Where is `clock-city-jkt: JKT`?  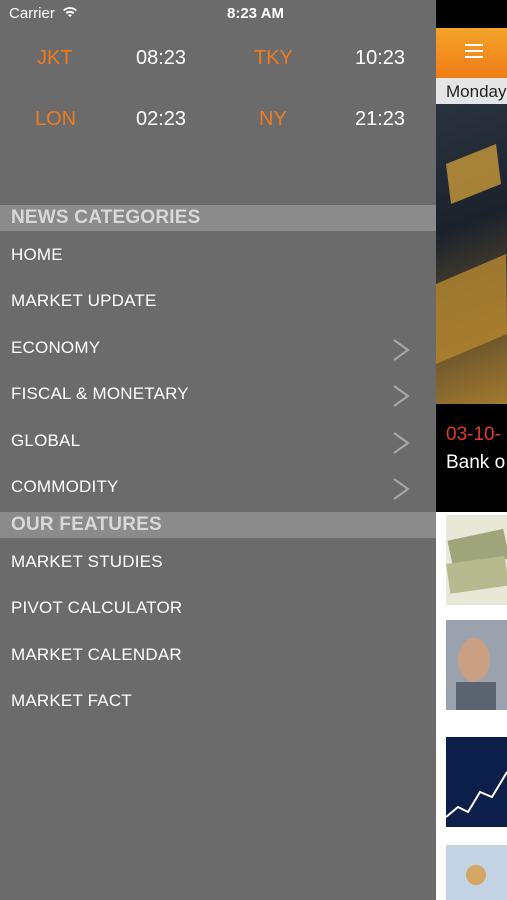 clock-city-jkt: JKT is located at coordinates (55, 58).